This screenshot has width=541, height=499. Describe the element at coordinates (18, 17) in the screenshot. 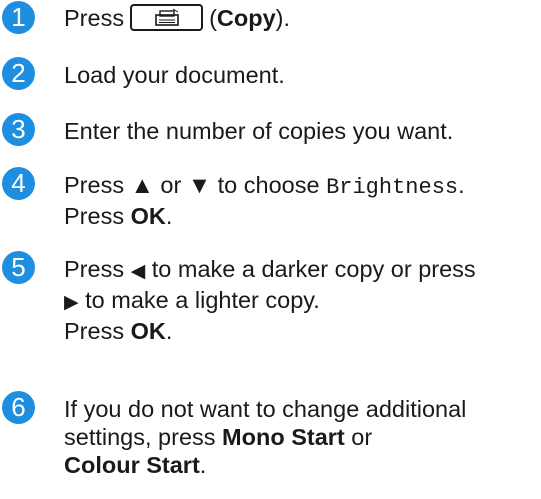

I see `step-number-badge: 1` at that location.